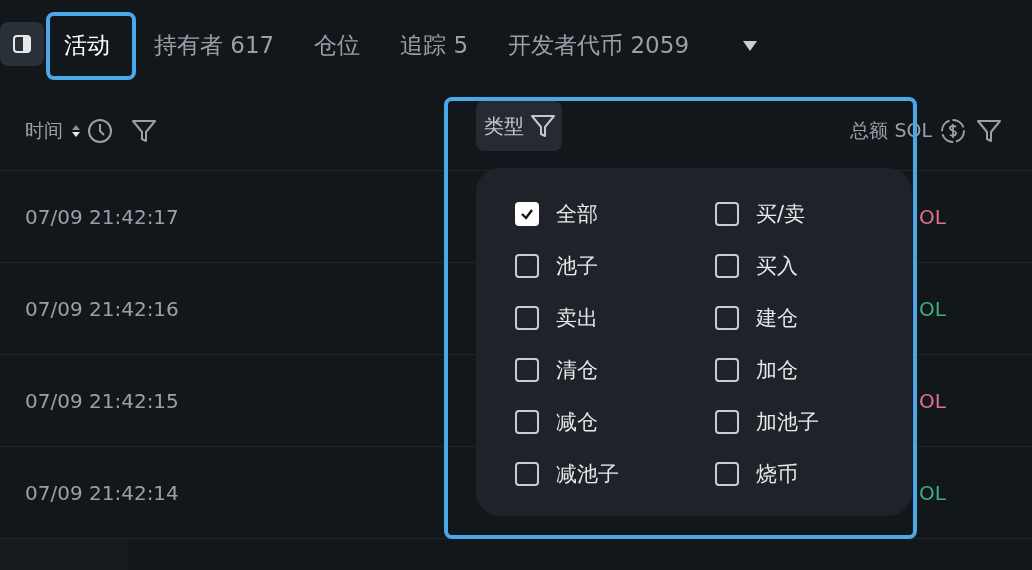 The height and width of the screenshot is (570, 1032). What do you see at coordinates (587, 474) in the screenshot?
I see `checkbox-label: 减池子` at bounding box center [587, 474].